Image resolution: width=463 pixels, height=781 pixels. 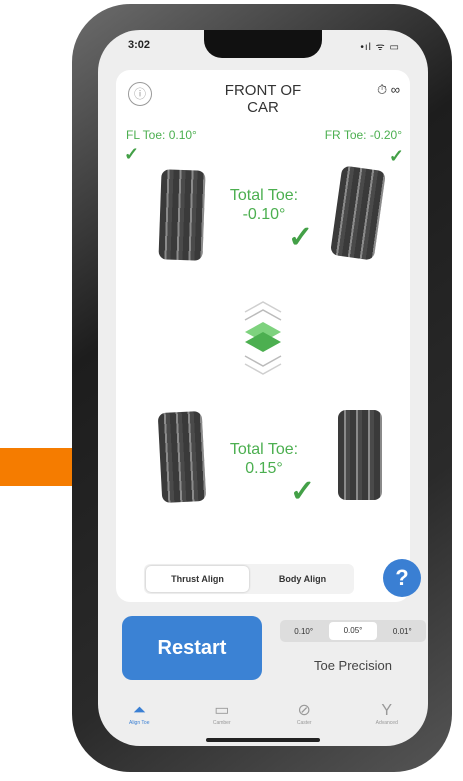 I want to click on toe-precision-label: Toe Precision, so click(x=353, y=665).